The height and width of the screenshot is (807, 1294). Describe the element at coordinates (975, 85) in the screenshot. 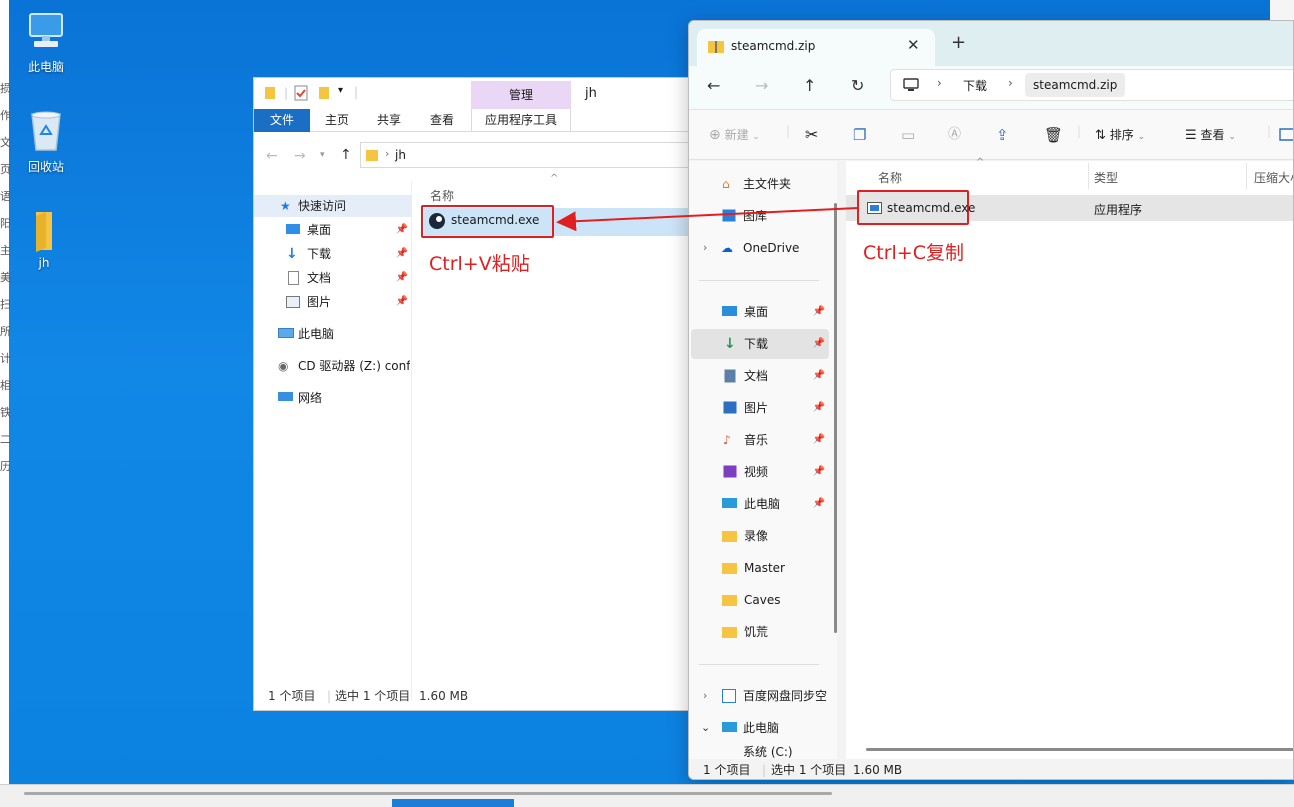

I see `breadcrumb-downloads: 下载` at that location.